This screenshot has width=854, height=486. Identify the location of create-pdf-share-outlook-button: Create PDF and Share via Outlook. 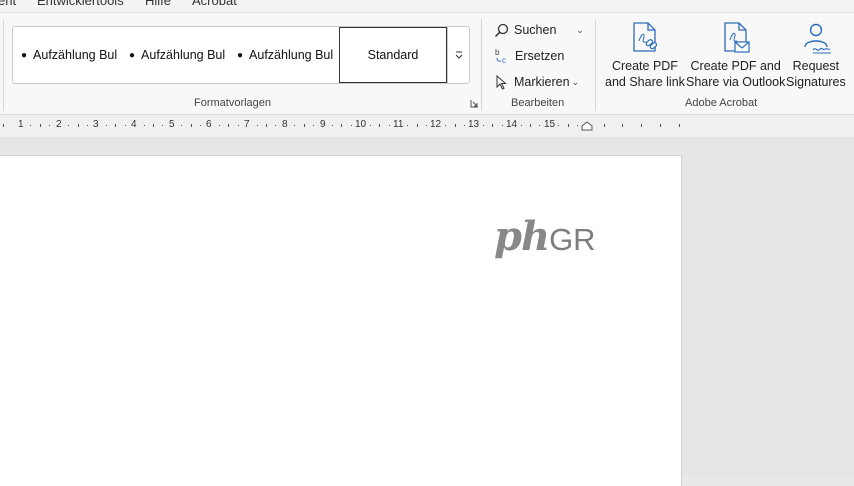
(735, 55).